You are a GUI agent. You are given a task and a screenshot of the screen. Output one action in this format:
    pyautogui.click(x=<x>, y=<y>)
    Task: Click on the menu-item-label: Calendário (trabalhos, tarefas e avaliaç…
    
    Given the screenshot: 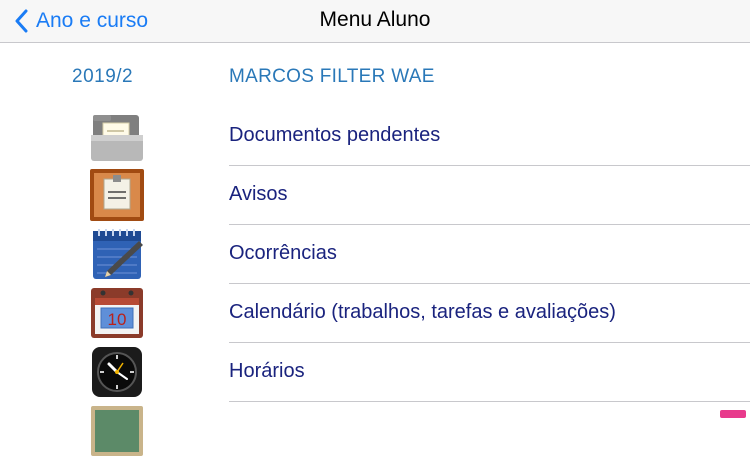 What is the action you would take?
    pyautogui.click(x=422, y=312)
    